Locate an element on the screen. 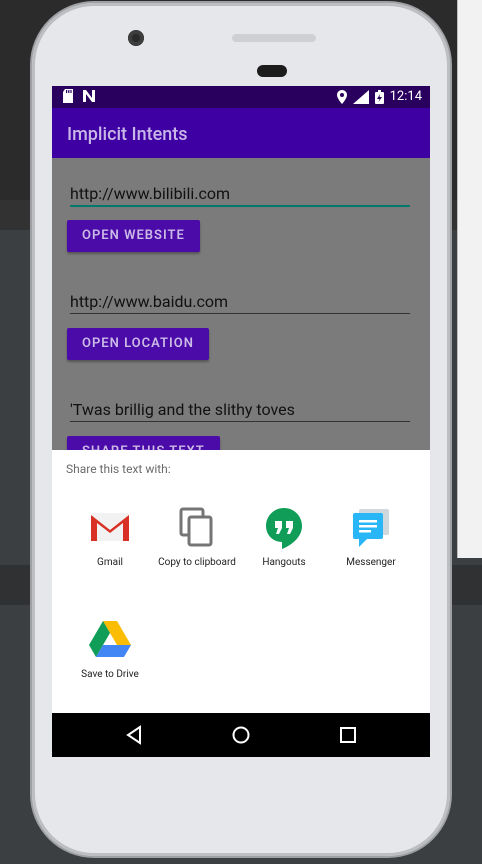  share-app-gmail: Gmail is located at coordinates (110, 536).